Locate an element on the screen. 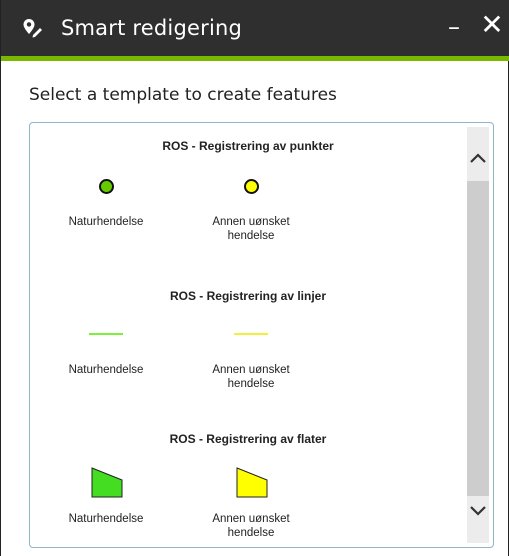 Image resolution: width=509 pixels, height=556 pixels. minimize-button: – is located at coordinates (454, 27).